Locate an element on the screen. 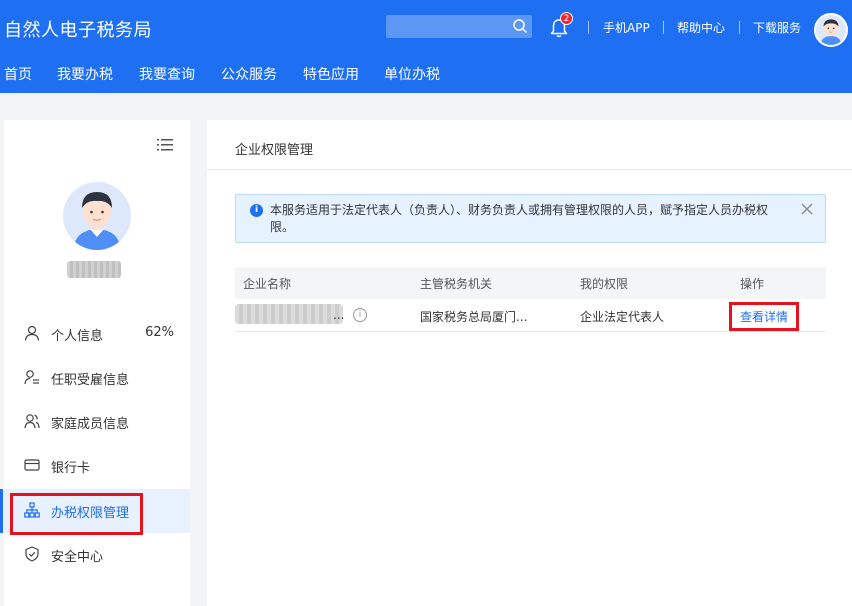  sidebar-item-label: 家庭成员信息 is located at coordinates (90, 424).